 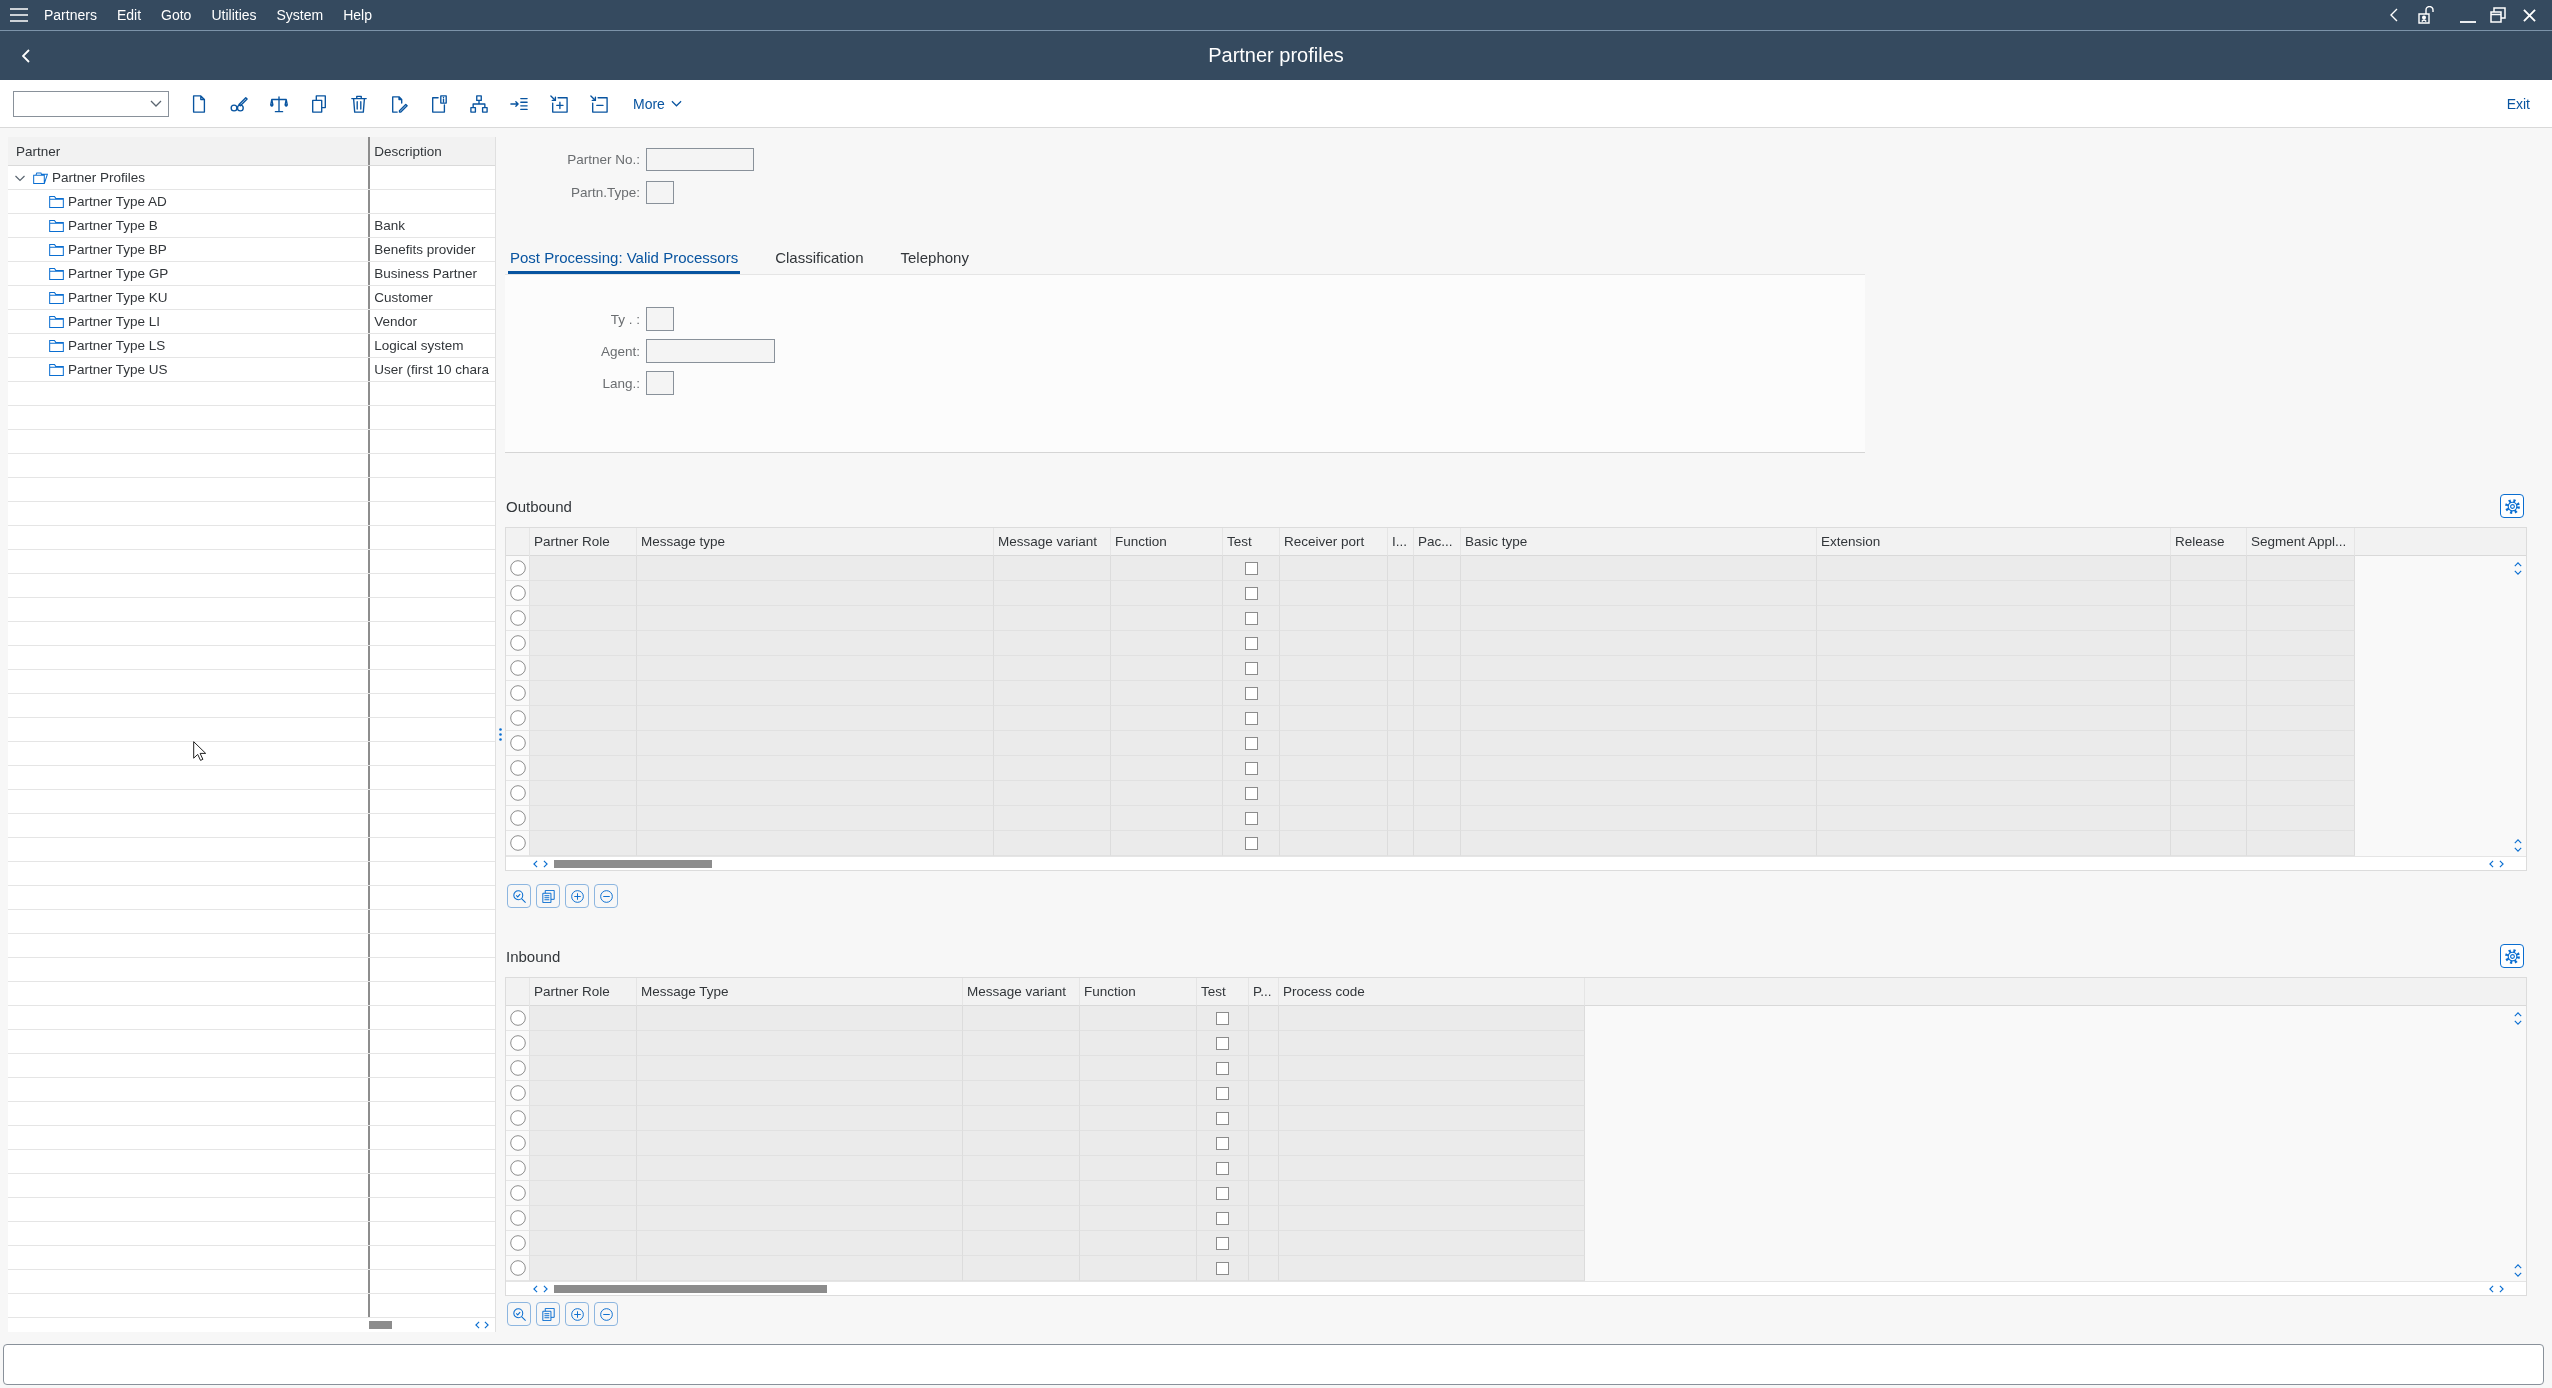 I want to click on tree-item: Partner Type KU, so click(x=108, y=297).